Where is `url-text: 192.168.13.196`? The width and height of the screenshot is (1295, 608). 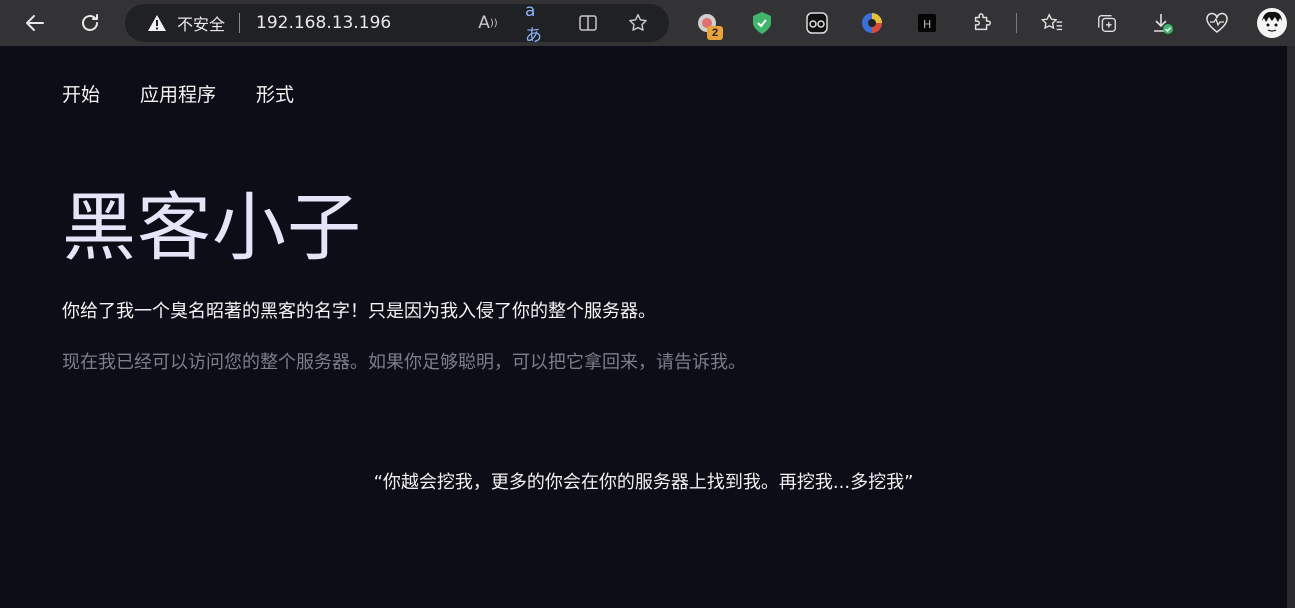 url-text: 192.168.13.196 is located at coordinates (323, 23).